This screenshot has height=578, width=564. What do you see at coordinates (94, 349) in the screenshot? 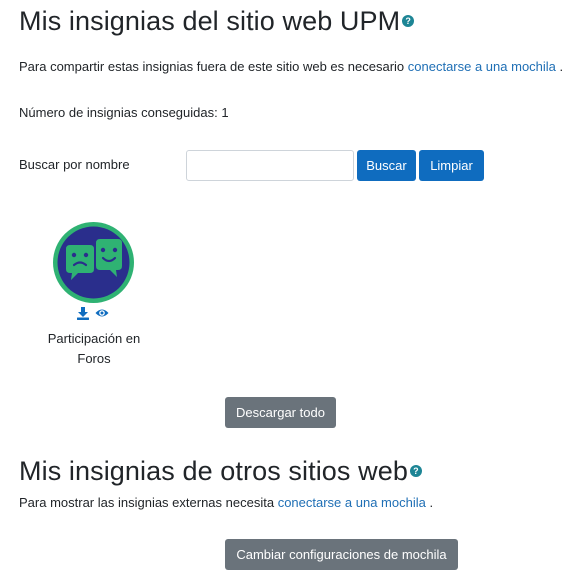
I see `badge-name: Participación en Foros` at bounding box center [94, 349].